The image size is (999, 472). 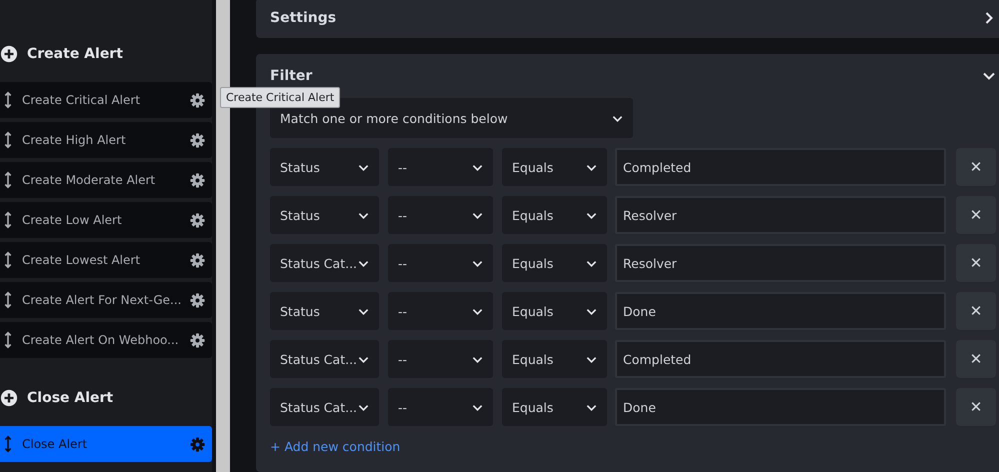 I want to click on sidebar-item: Create Moderate Alert, so click(x=106, y=180).